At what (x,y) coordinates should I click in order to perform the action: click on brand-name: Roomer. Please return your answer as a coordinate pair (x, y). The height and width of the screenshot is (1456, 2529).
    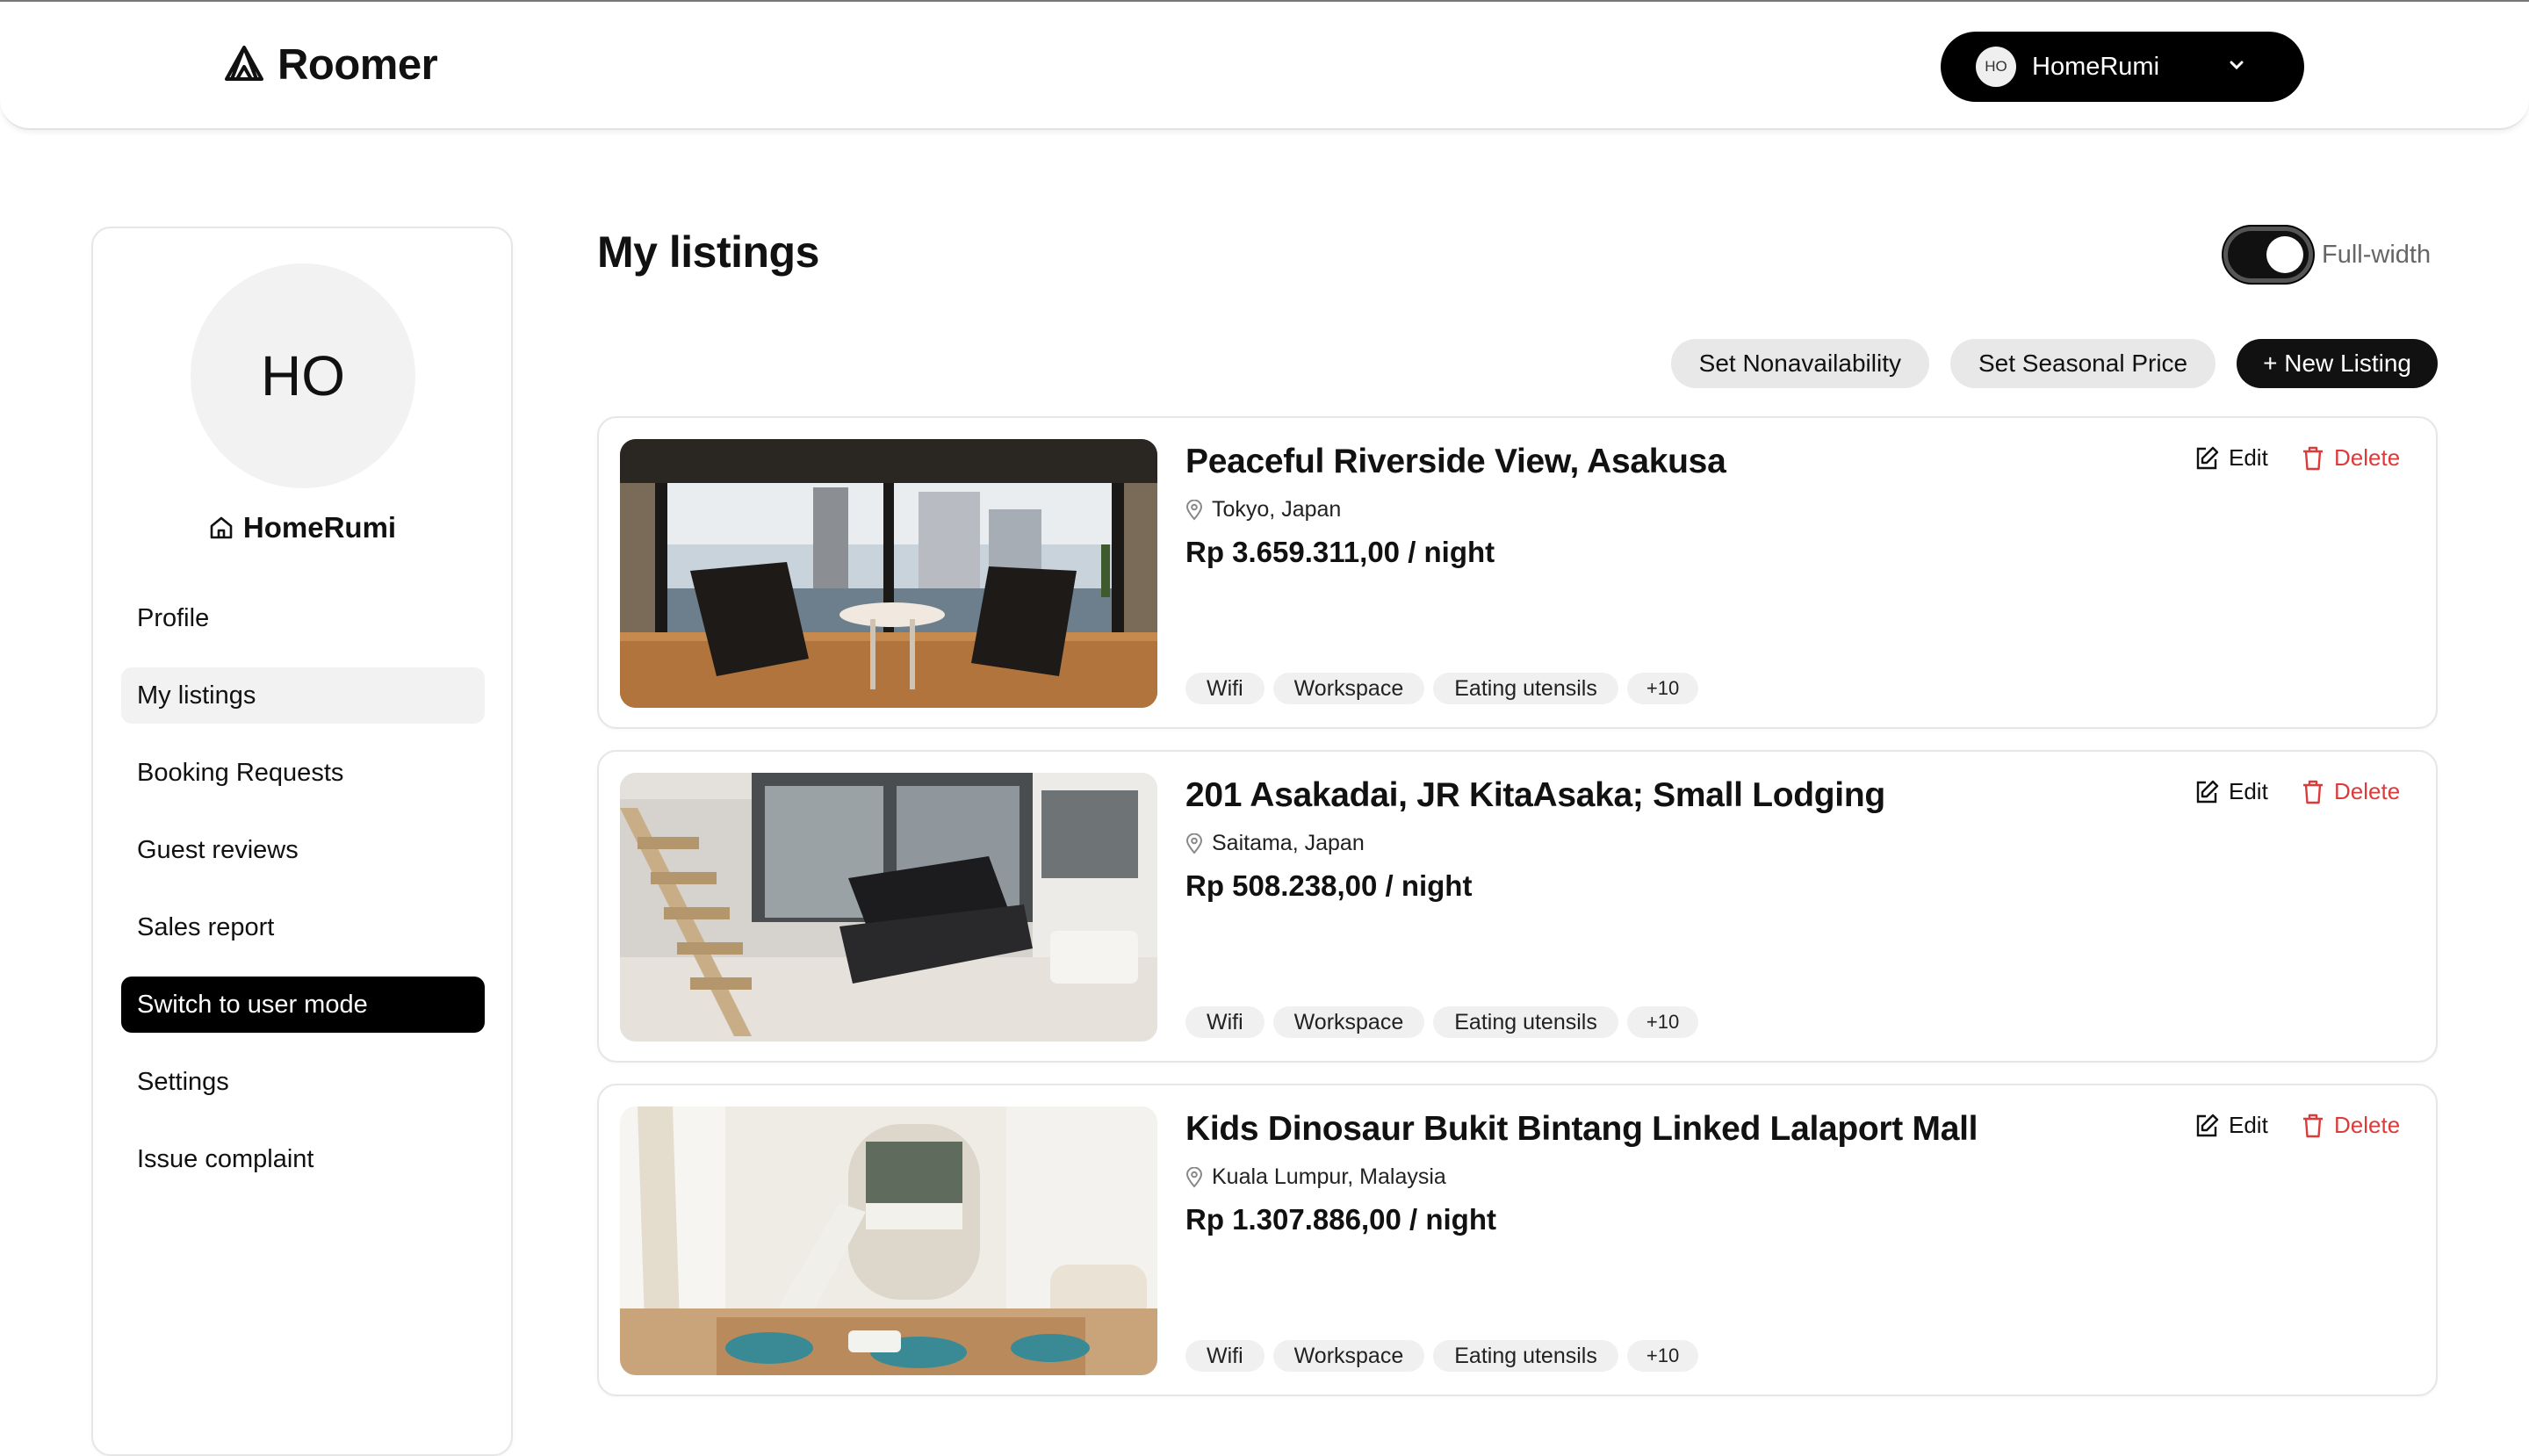
    Looking at the image, I should click on (358, 65).